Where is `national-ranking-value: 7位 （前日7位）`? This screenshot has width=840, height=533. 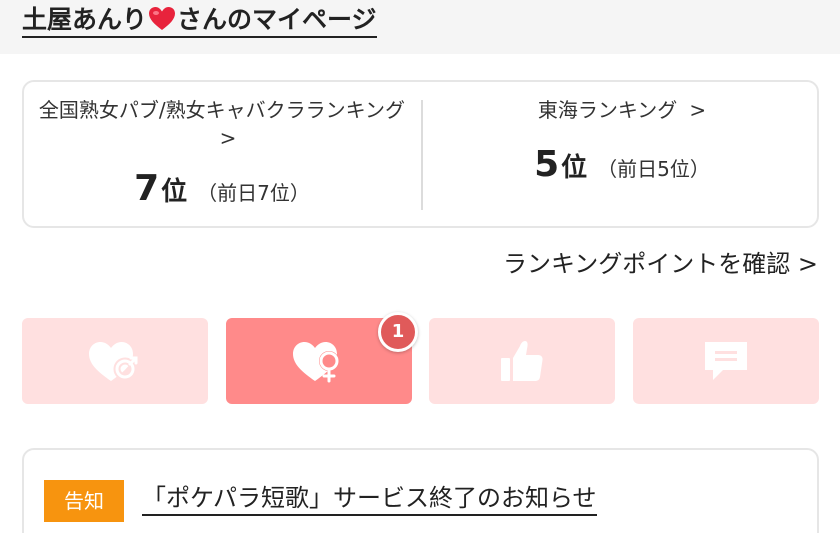 national-ranking-value: 7位 （前日7位） is located at coordinates (222, 188).